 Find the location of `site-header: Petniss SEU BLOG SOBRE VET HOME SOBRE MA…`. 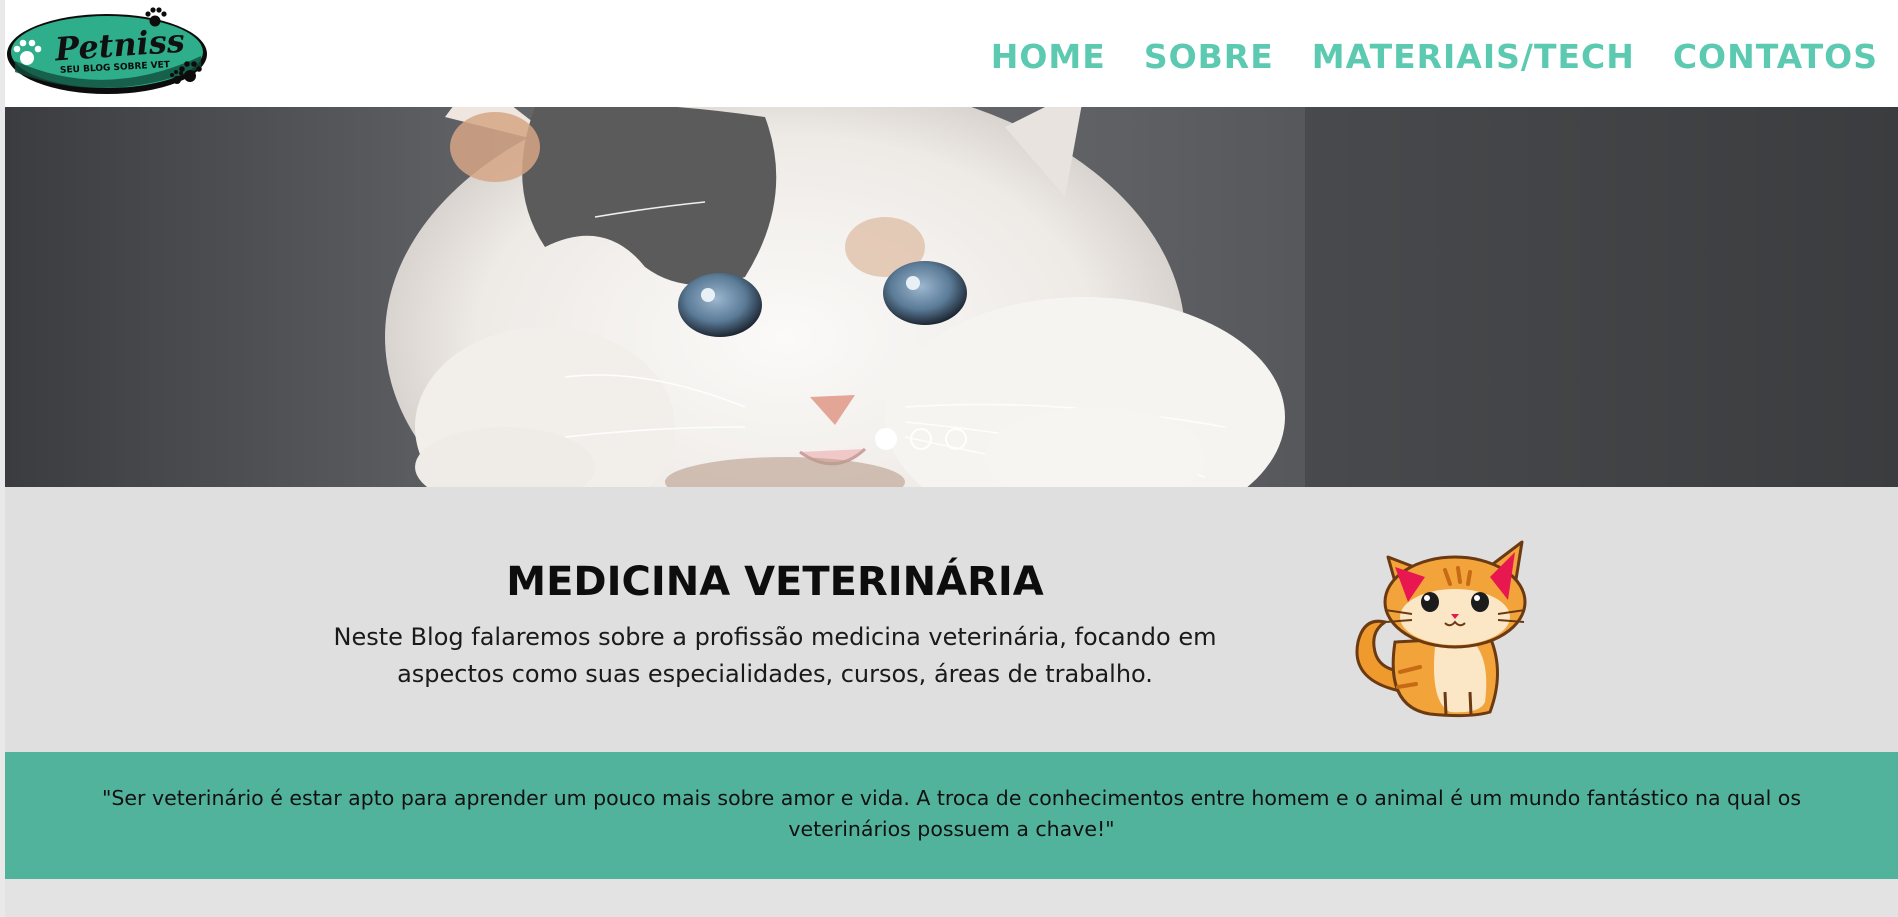

site-header: Petniss SEU BLOG SOBRE VET HOME SOBRE MA… is located at coordinates (951, 53).